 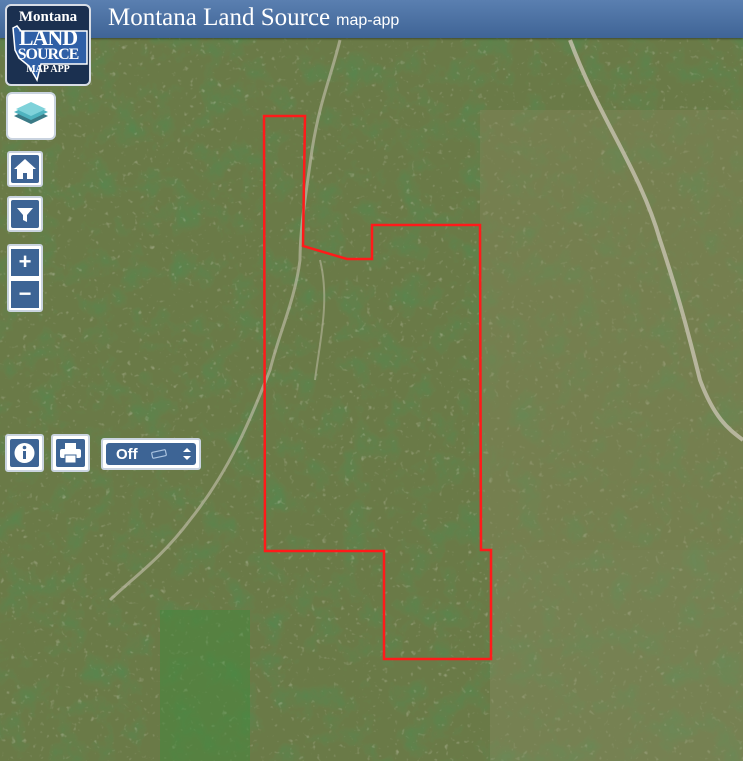 What do you see at coordinates (127, 454) in the screenshot?
I see `layer-select-value: Off` at bounding box center [127, 454].